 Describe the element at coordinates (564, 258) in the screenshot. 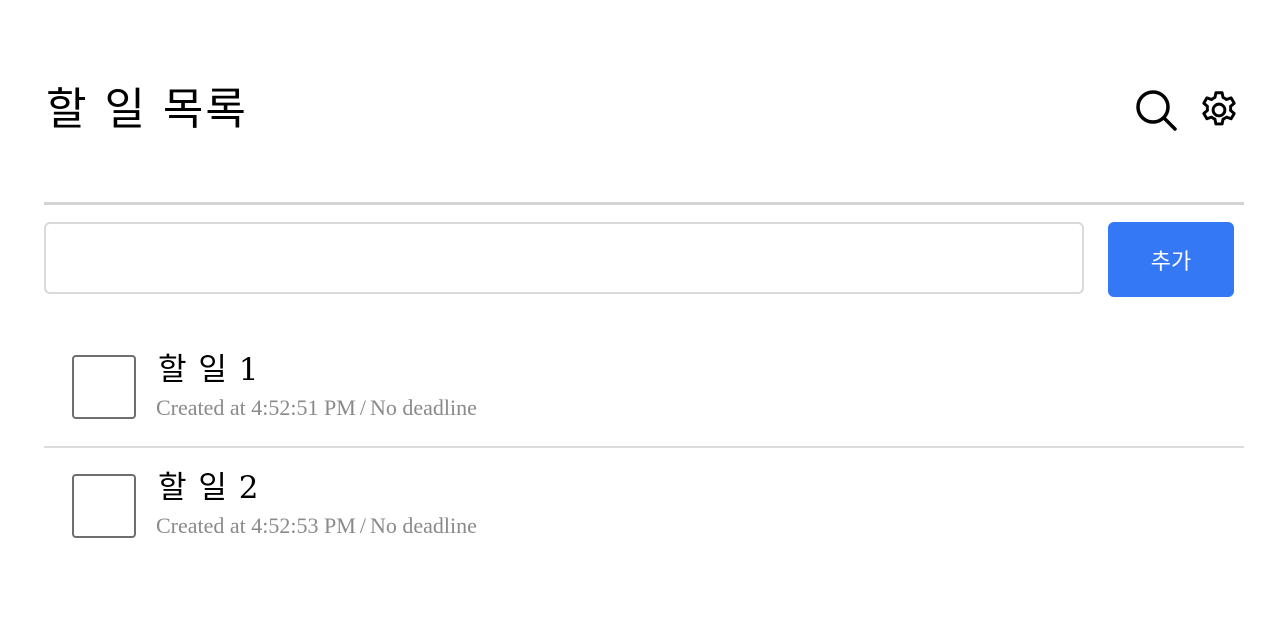

I see `task-input` at that location.